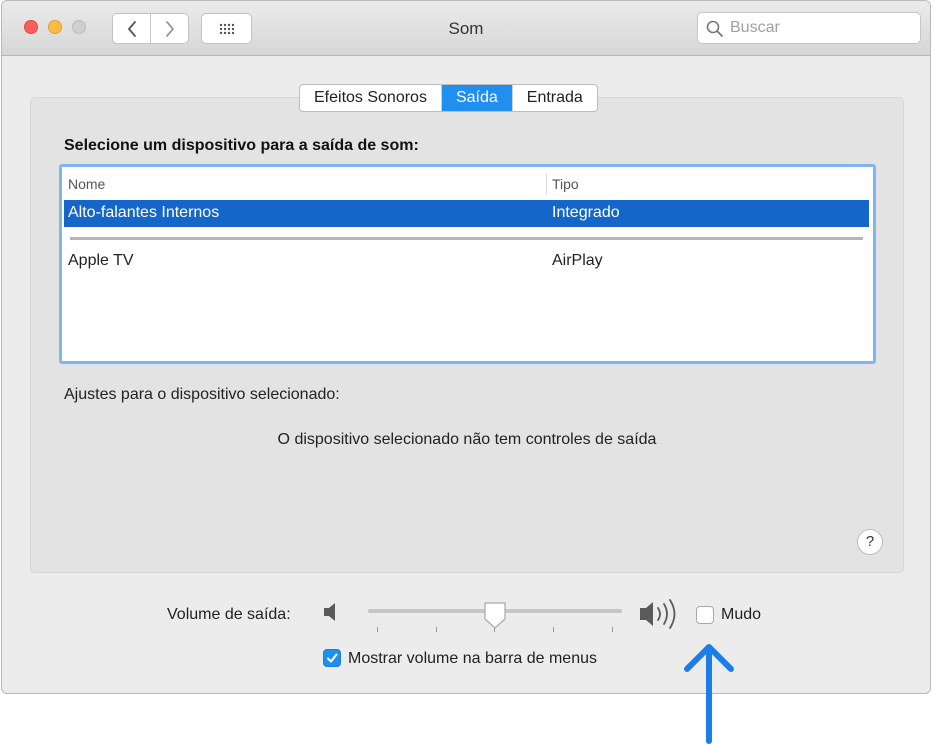 Image resolution: width=934 pixels, height=747 pixels. Describe the element at coordinates (705, 615) in the screenshot. I see `mute-checkbox` at that location.